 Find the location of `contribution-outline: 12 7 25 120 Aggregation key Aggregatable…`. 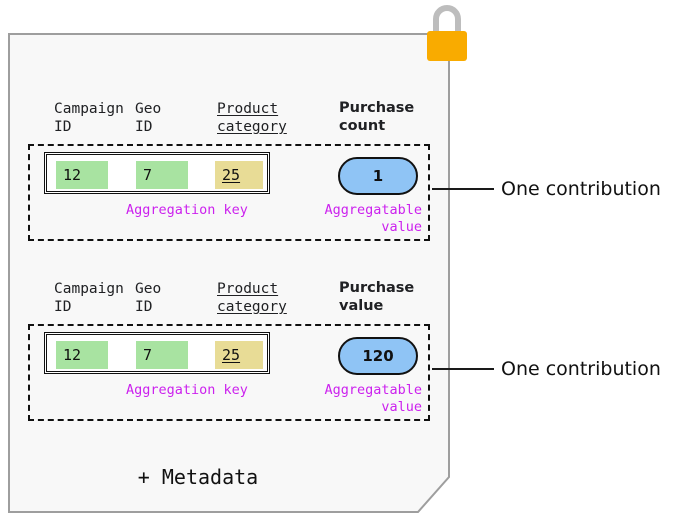

contribution-outline: 12 7 25 120 Aggregation key Aggregatable… is located at coordinates (229, 372).